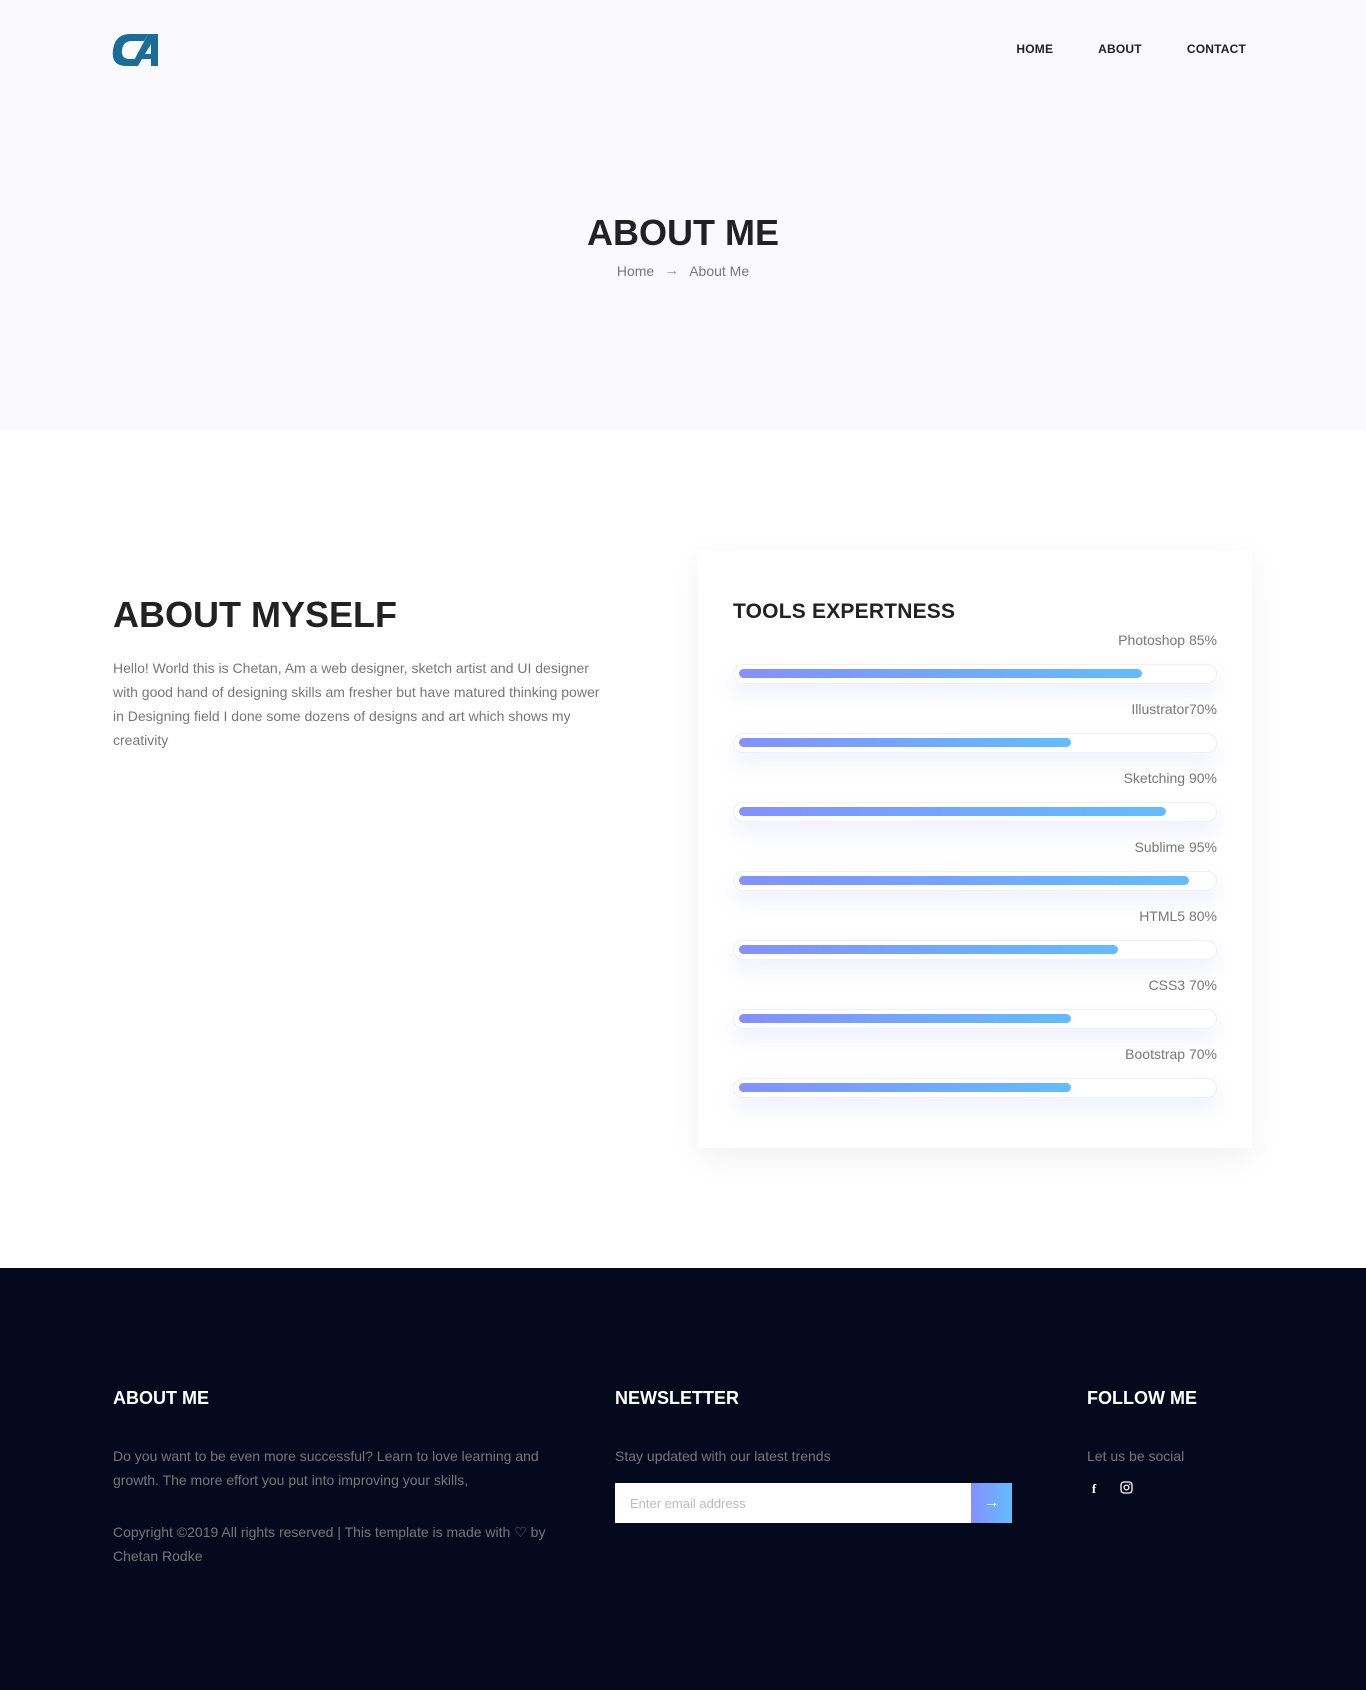 The width and height of the screenshot is (1366, 1690). I want to click on skill-label: Illustrator70%, so click(1174, 709).